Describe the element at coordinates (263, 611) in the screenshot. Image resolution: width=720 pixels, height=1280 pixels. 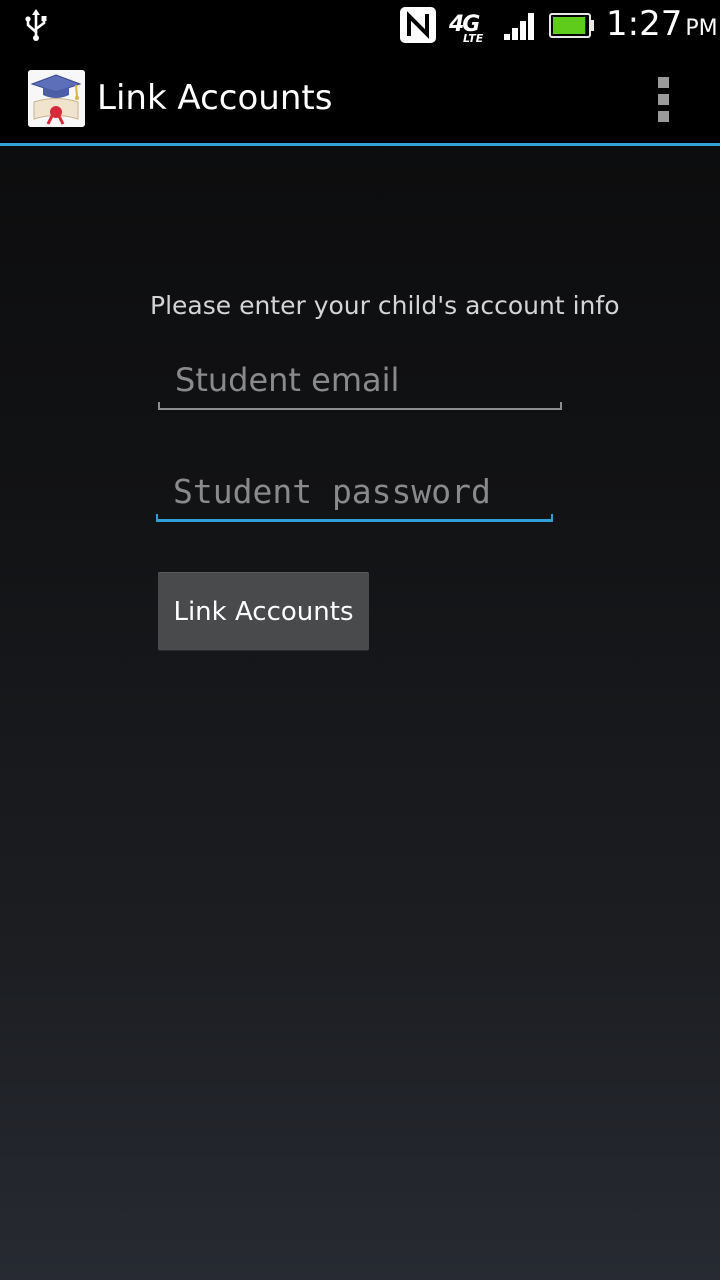
I see `link-accounts-button: Link Accounts` at that location.